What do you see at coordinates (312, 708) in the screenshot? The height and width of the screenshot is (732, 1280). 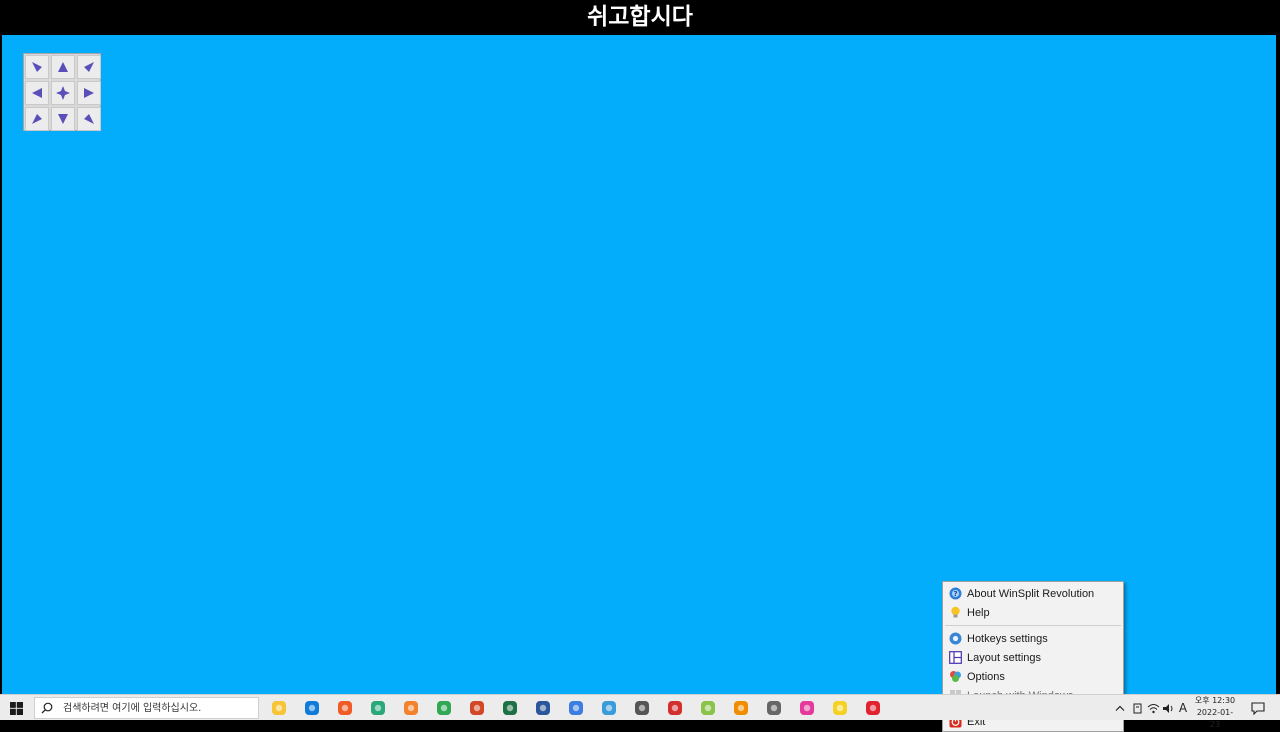 I see `edge-icon` at bounding box center [312, 708].